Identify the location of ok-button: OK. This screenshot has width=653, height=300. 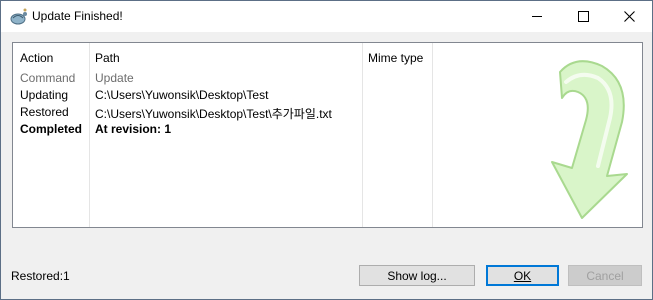
(522, 275).